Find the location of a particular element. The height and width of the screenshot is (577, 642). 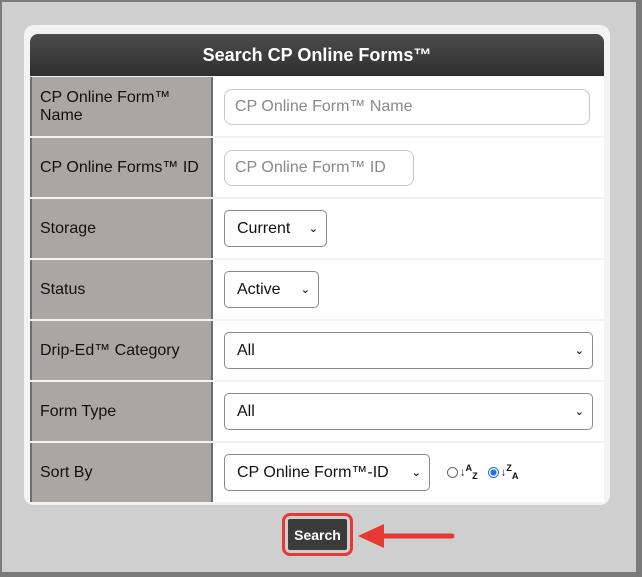

form-id-label: CP Online Forms™ ID is located at coordinates (121, 167).